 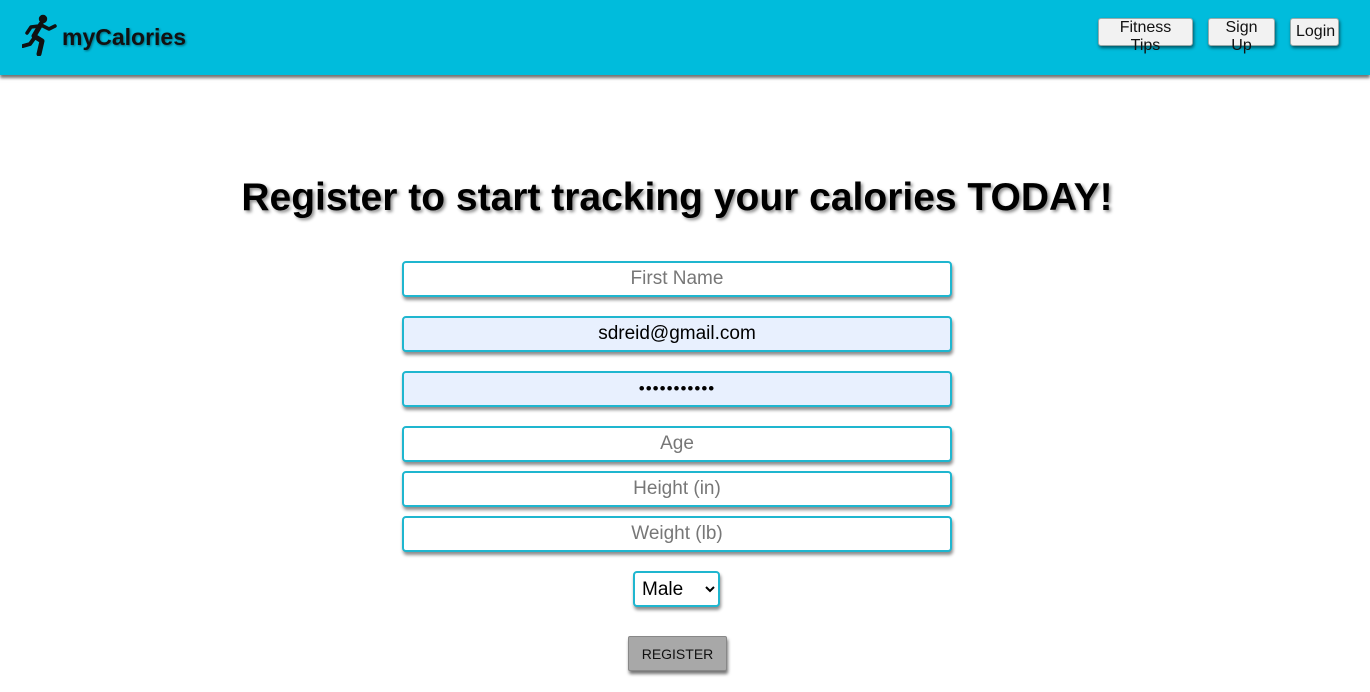 I want to click on height-input, so click(x=677, y=489).